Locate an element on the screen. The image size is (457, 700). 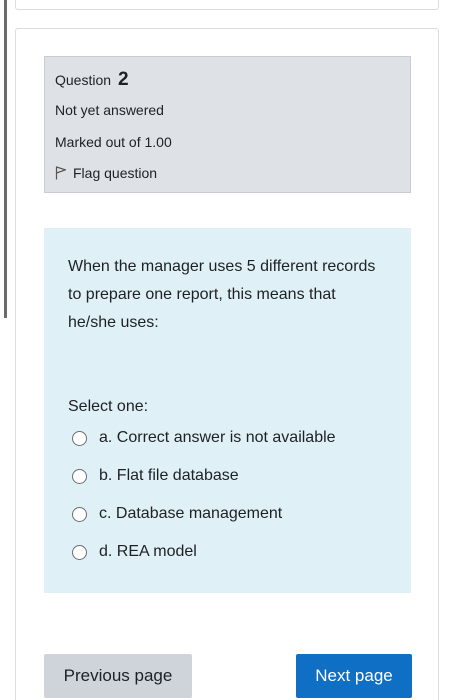
answer-option-d: d. REA model is located at coordinates (134, 552).